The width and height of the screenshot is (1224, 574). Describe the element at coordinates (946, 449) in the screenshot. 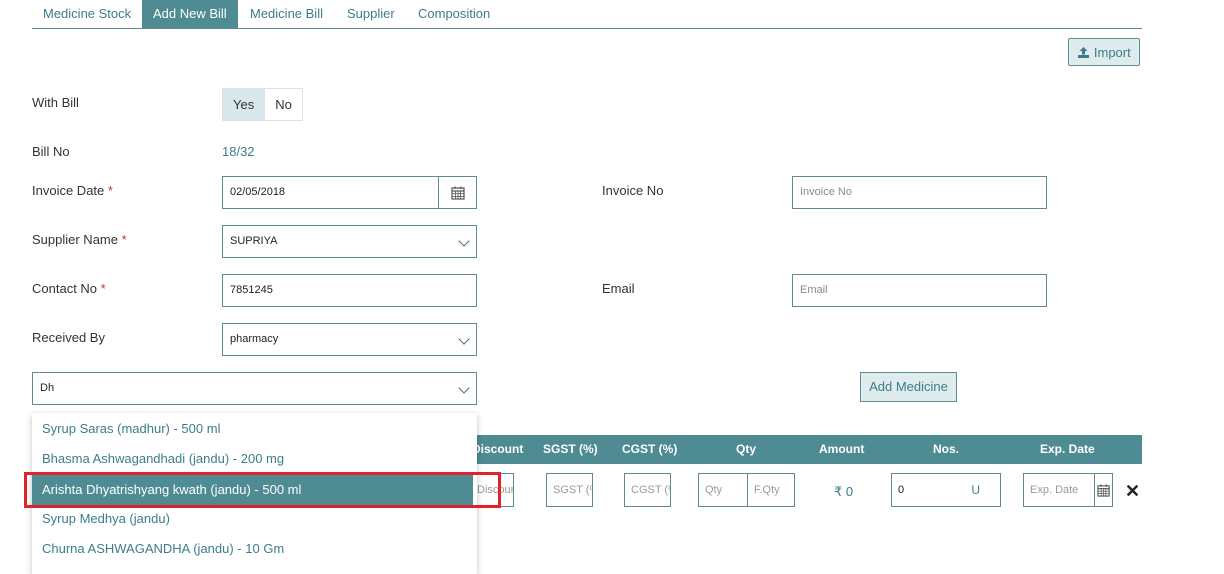

I see `header-nos: Nos.` at that location.